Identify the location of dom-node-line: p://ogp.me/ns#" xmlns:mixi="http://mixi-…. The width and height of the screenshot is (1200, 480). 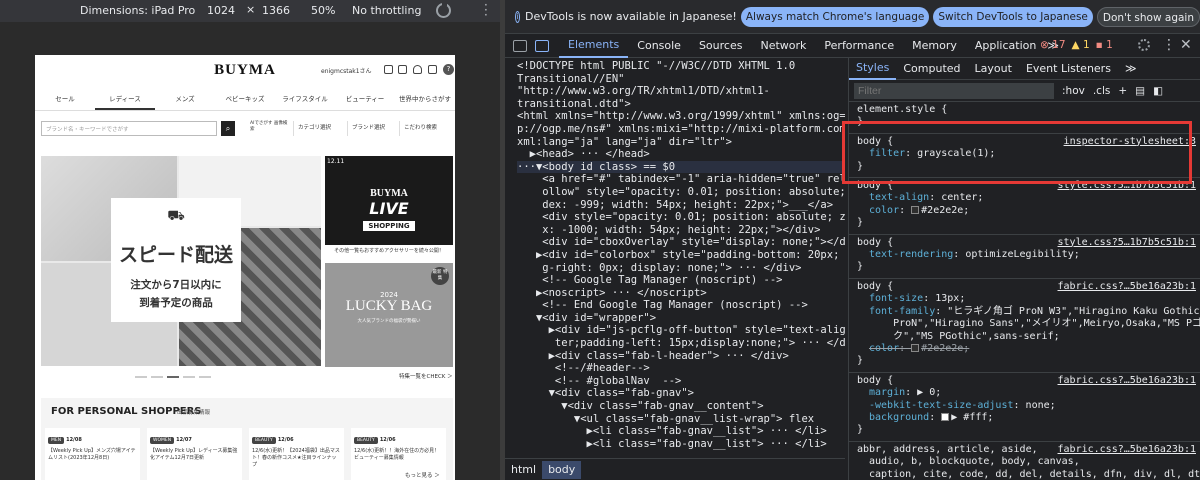
(681, 129).